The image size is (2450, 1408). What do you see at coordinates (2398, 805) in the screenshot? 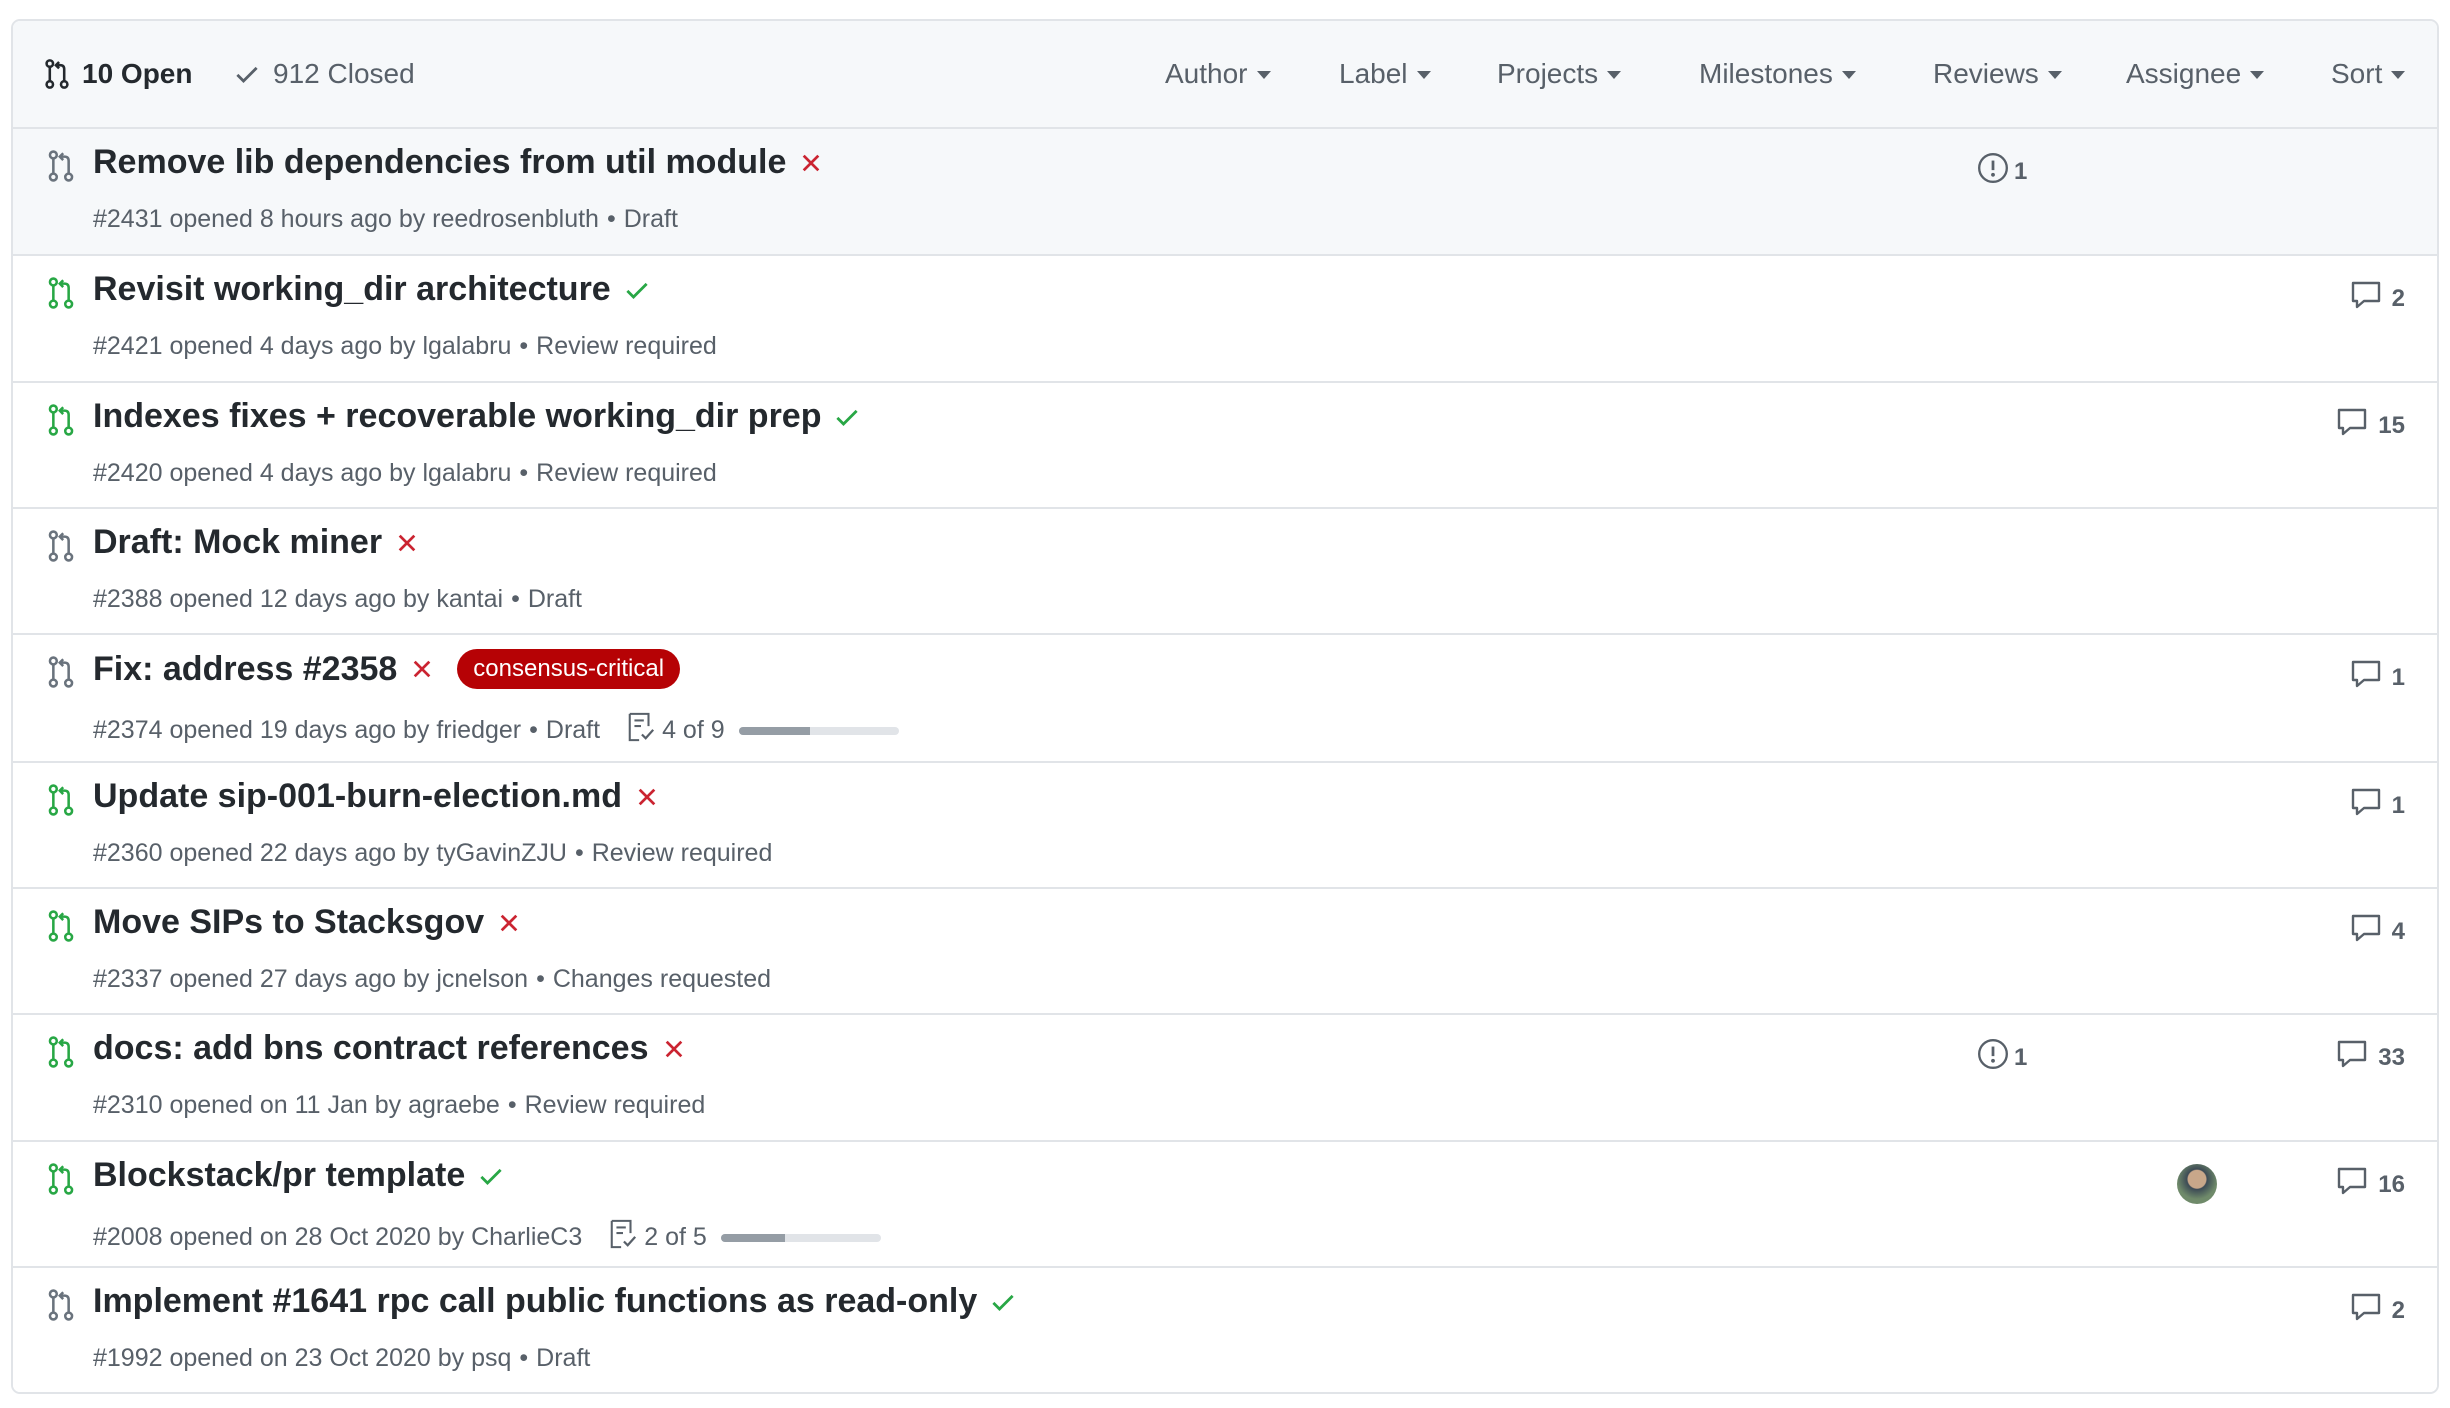
I see `comment-count: 1` at bounding box center [2398, 805].